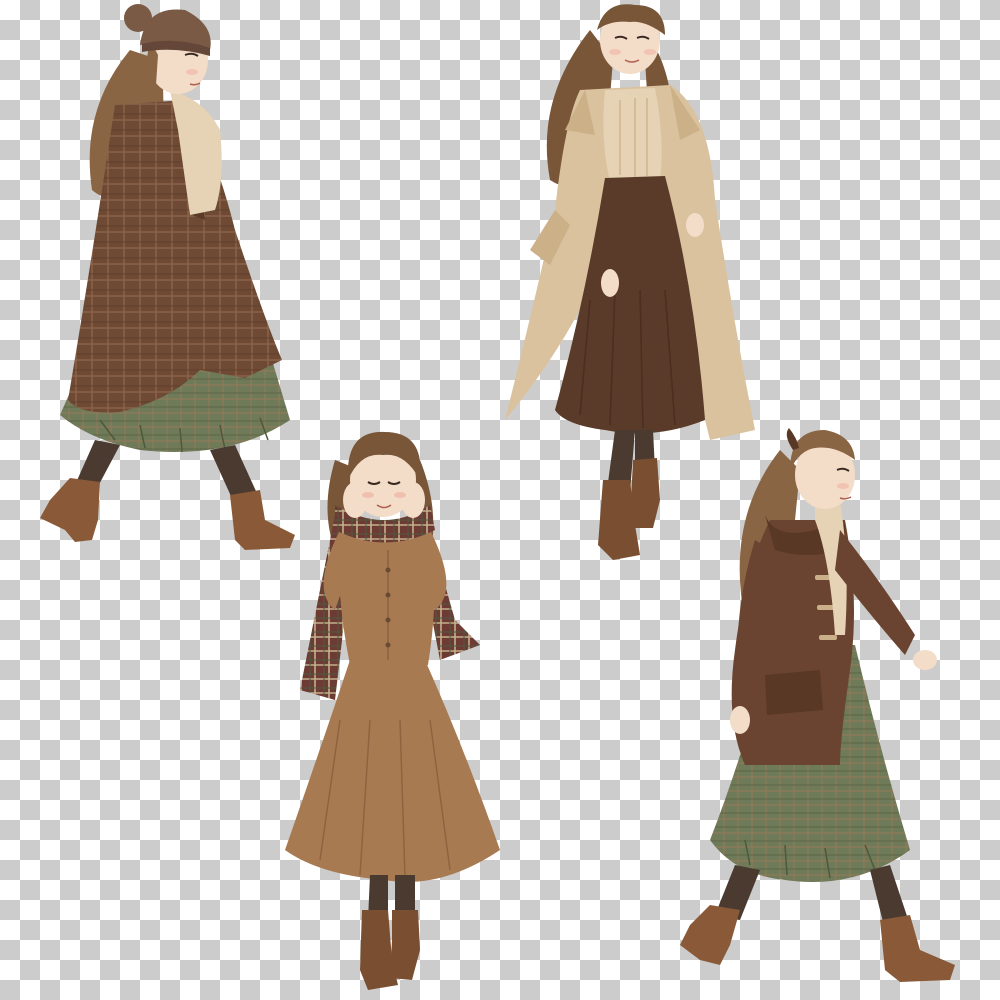 The width and height of the screenshot is (1000, 1000). I want to click on figure-camel-dress-scarf, so click(392, 707).